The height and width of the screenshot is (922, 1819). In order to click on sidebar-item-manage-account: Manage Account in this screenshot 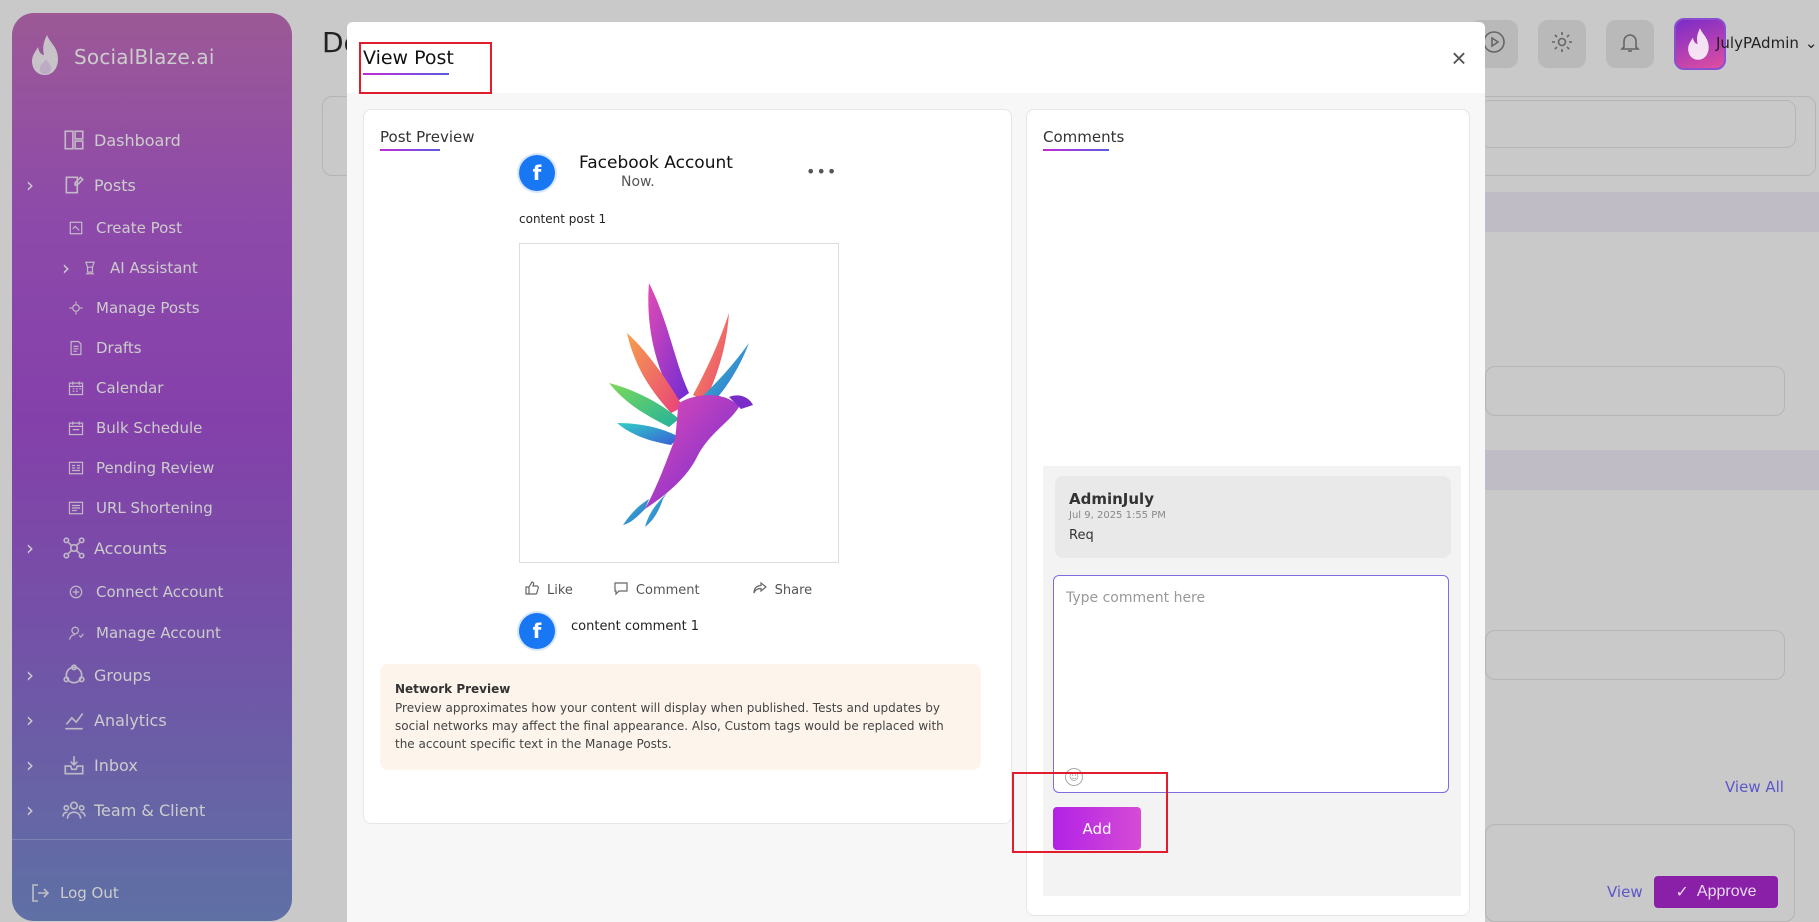, I will do `click(142, 633)`.